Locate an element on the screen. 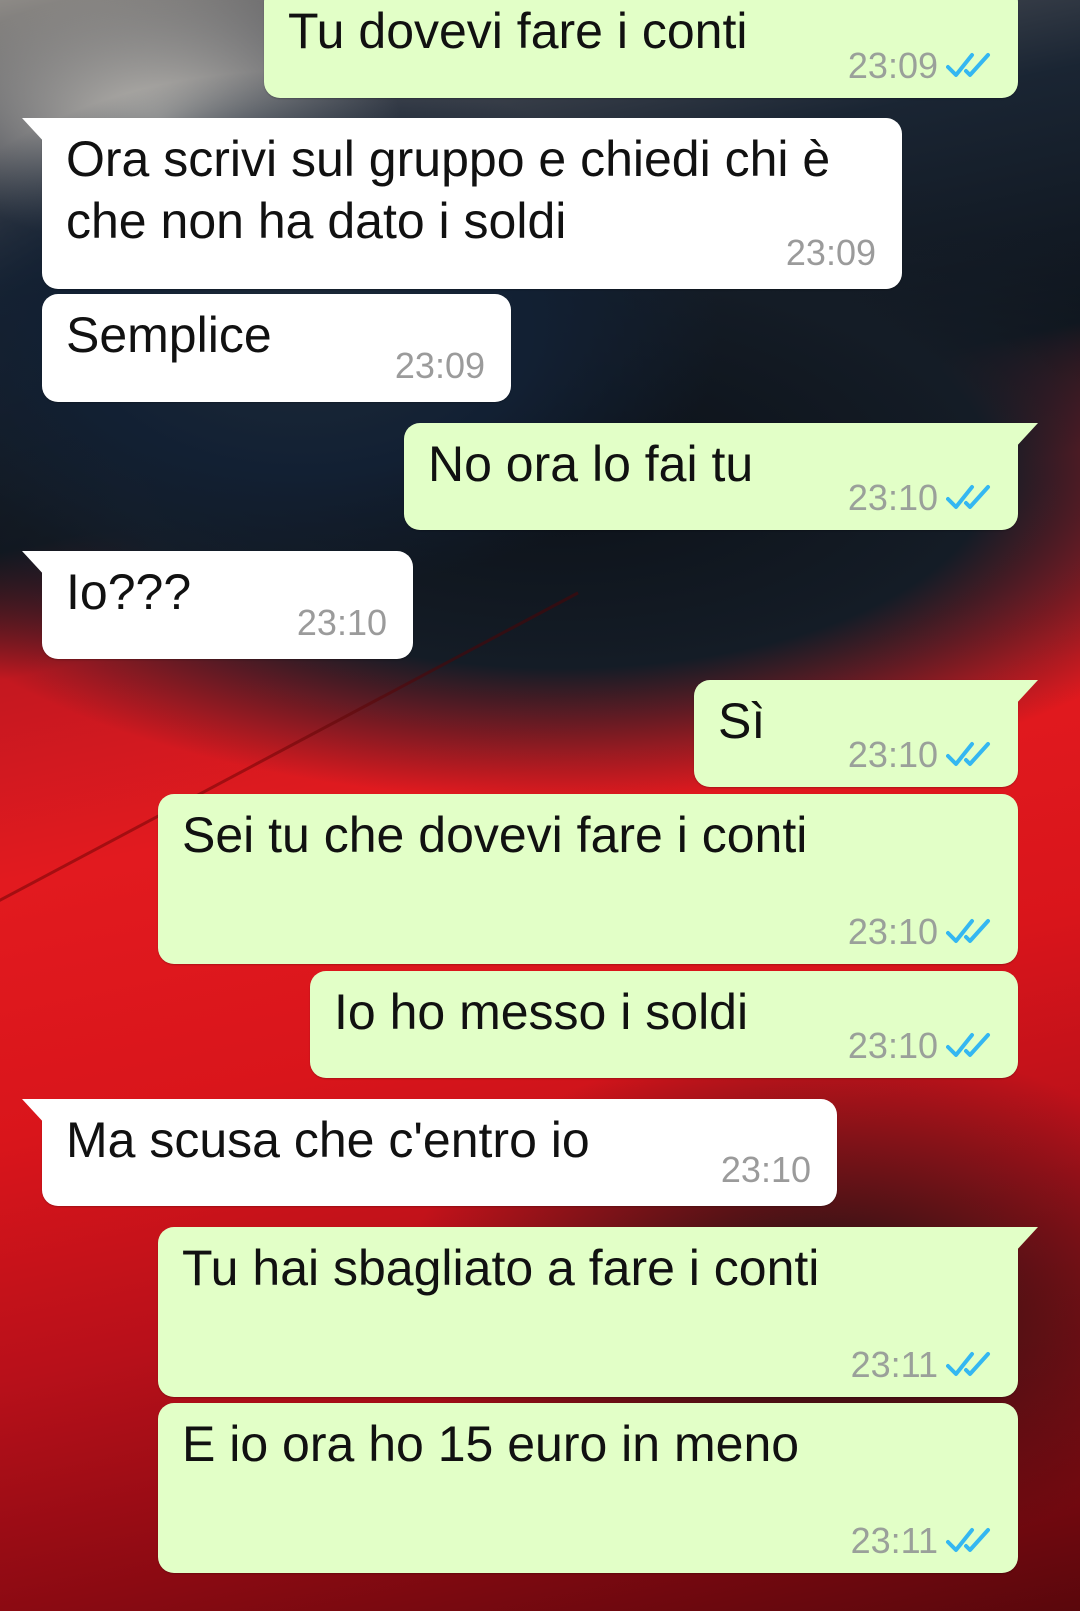  message-bubble-outgoing: Io ho messo i soldi 23:10 is located at coordinates (664, 1024).